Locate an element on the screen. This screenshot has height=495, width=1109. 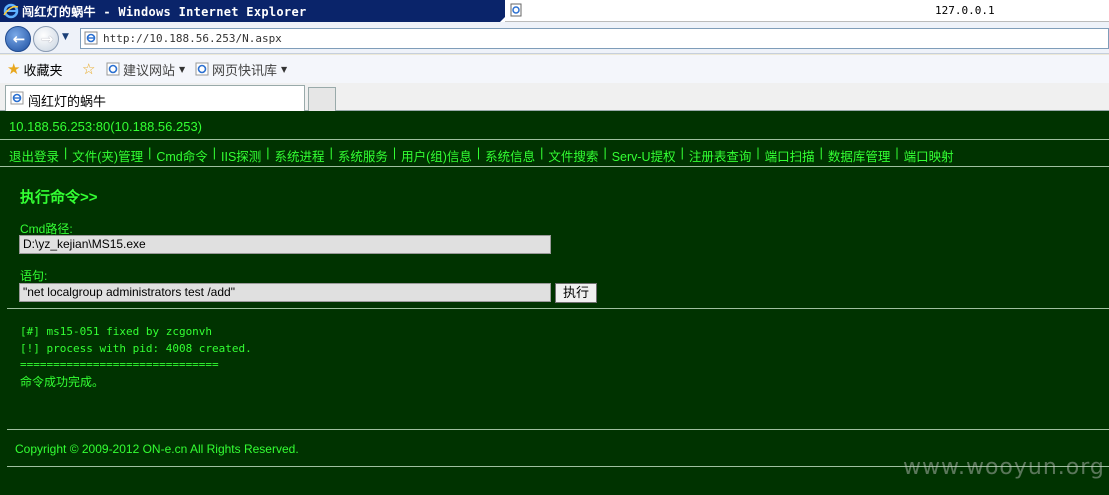
star-icon: ★ is located at coordinates (14, 69).